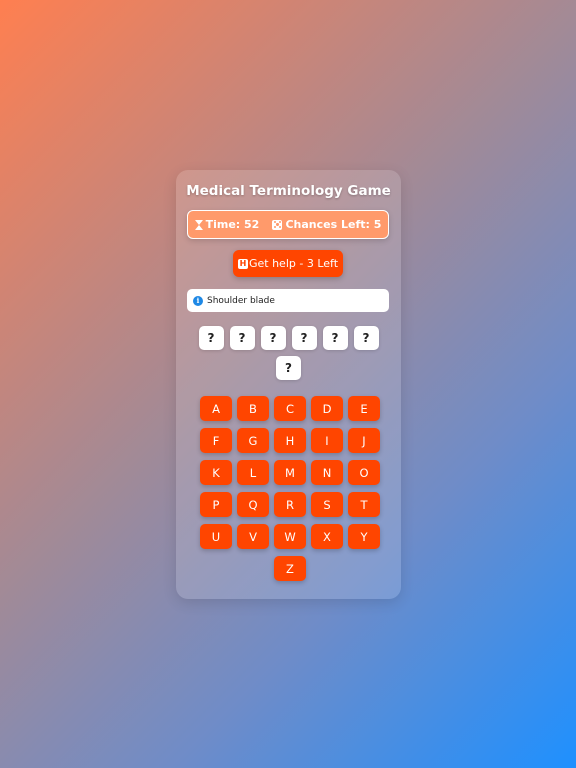  What do you see at coordinates (216, 408) in the screenshot?
I see `key-a: A` at bounding box center [216, 408].